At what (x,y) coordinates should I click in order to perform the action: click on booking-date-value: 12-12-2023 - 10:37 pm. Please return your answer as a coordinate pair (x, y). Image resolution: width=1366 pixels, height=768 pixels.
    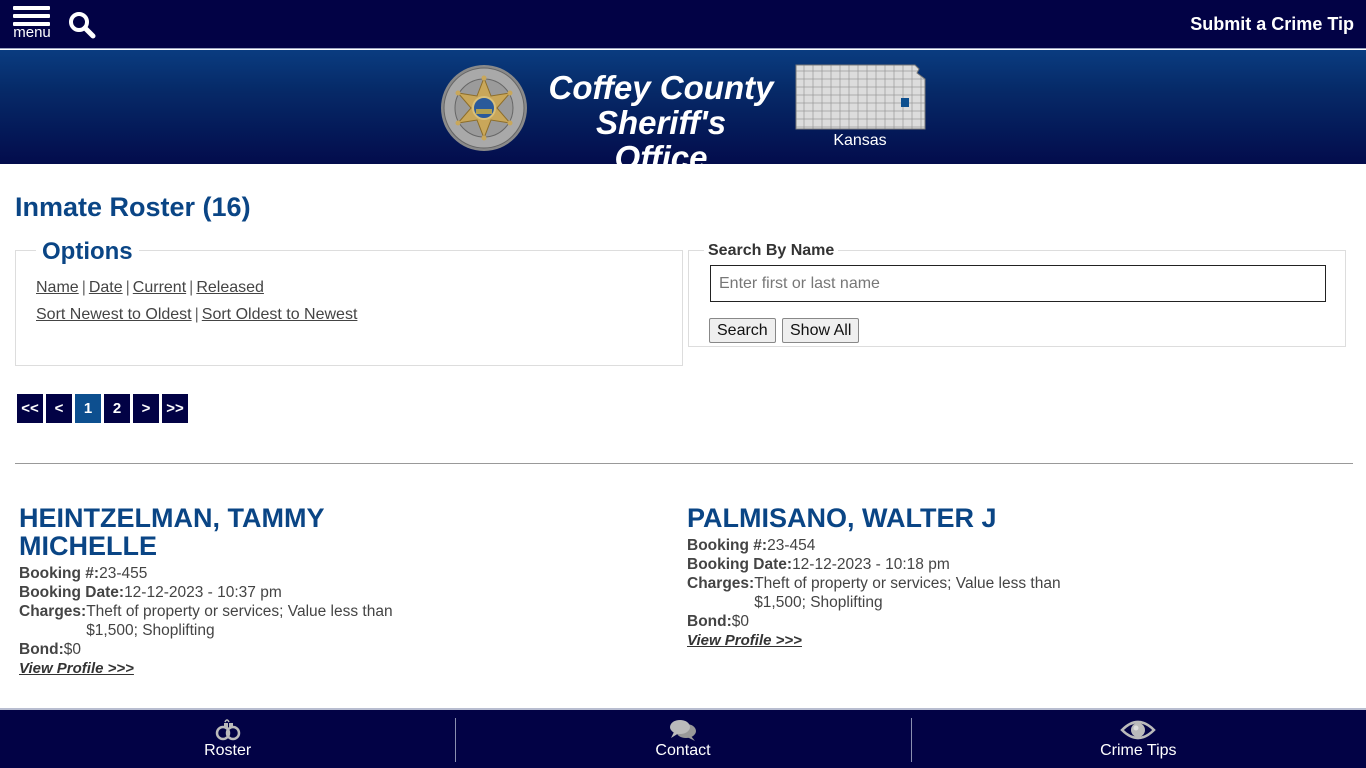
    Looking at the image, I should click on (203, 592).